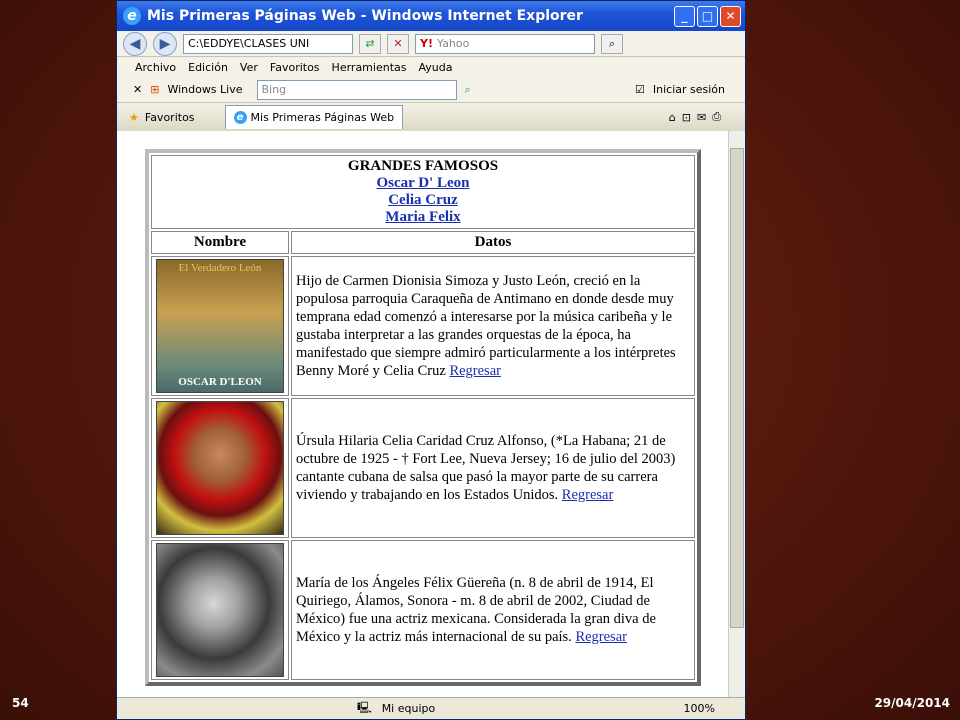  What do you see at coordinates (686, 117) in the screenshot?
I see `feeds-icon: ⊡` at bounding box center [686, 117].